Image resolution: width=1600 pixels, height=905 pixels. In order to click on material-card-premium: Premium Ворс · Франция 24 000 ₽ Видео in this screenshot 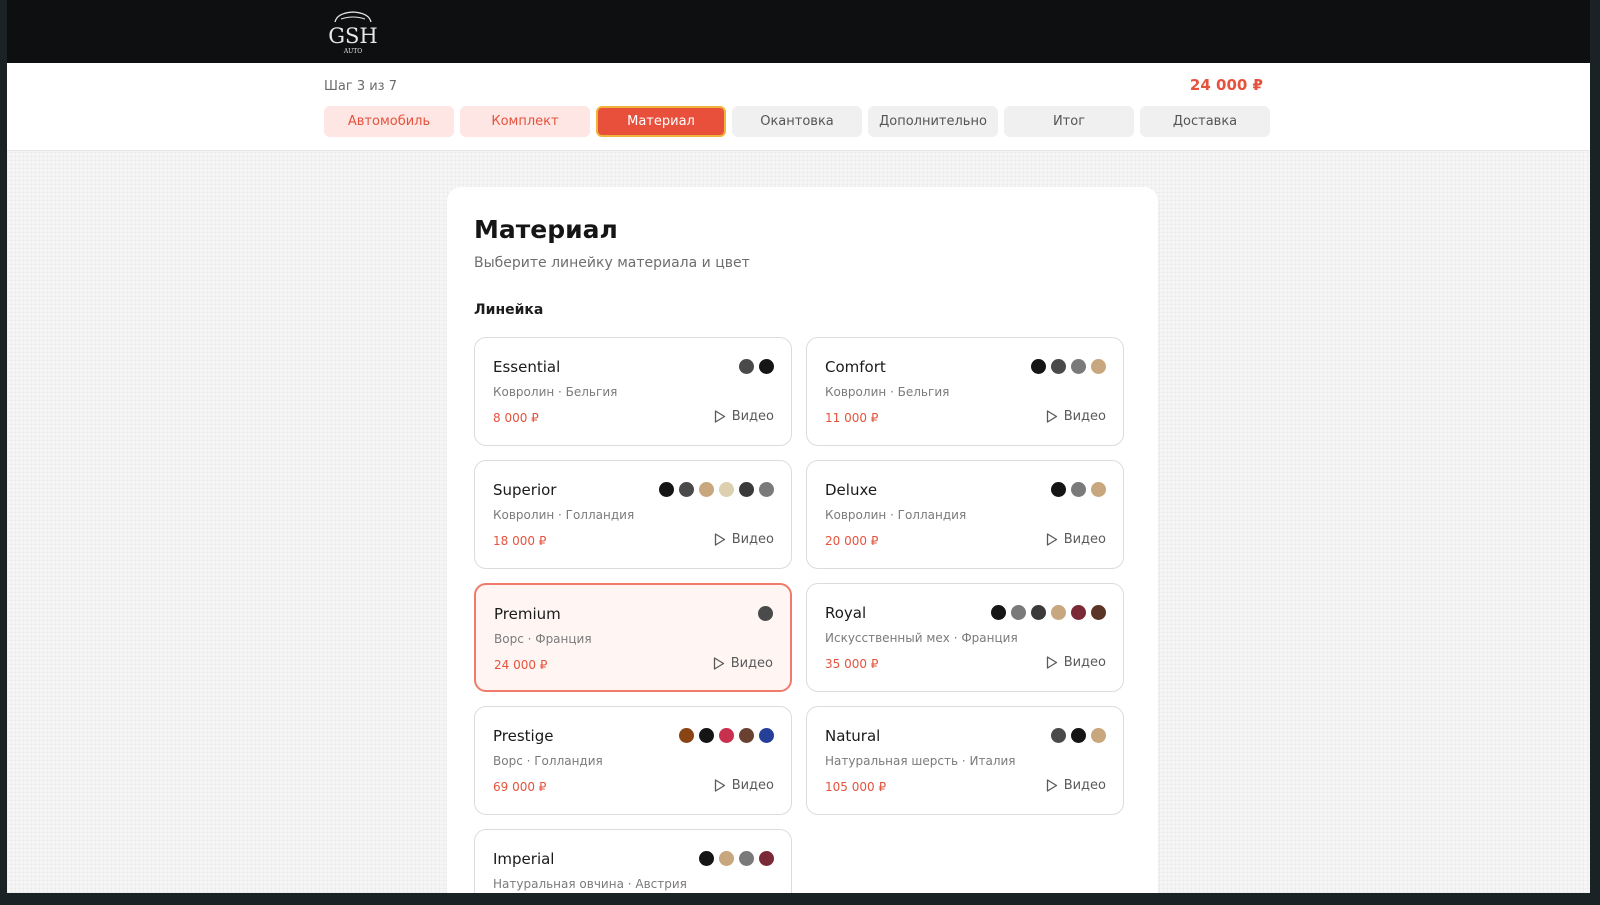, I will do `click(633, 637)`.